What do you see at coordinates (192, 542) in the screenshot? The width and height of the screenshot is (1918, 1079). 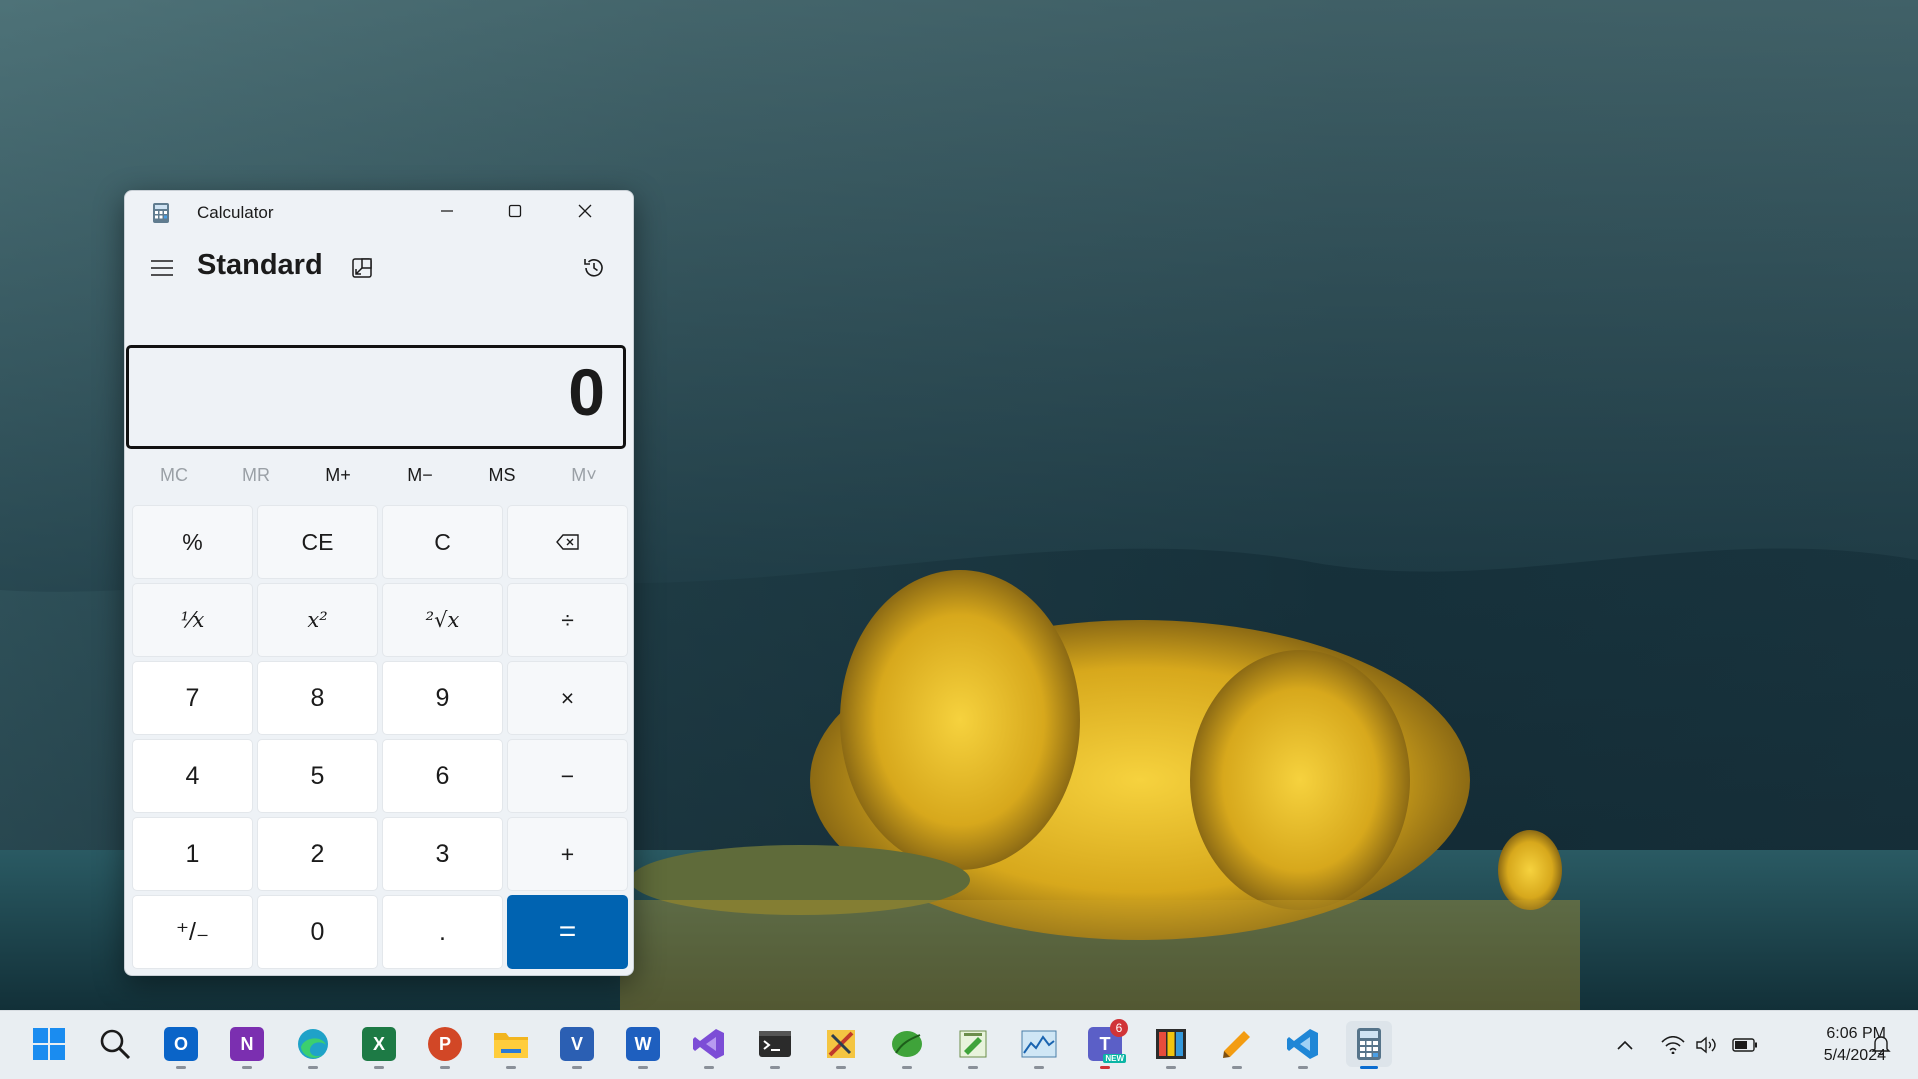 I see `percent-button: %` at bounding box center [192, 542].